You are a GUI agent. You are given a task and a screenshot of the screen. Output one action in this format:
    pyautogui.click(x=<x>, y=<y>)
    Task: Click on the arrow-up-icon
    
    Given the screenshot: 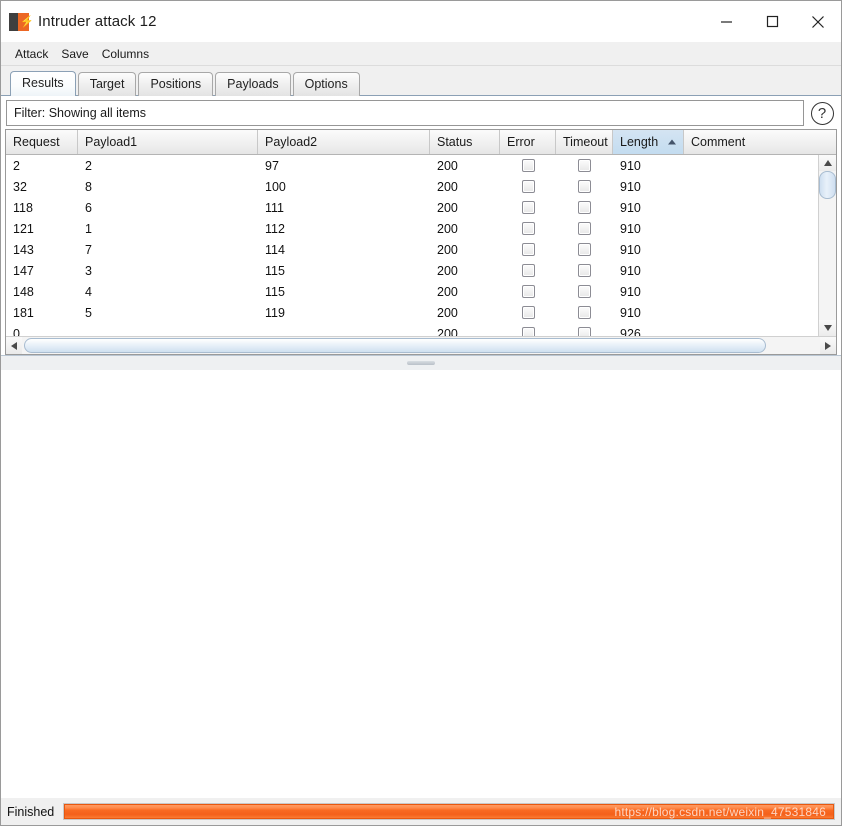 What is the action you would take?
    pyautogui.click(x=827, y=163)
    